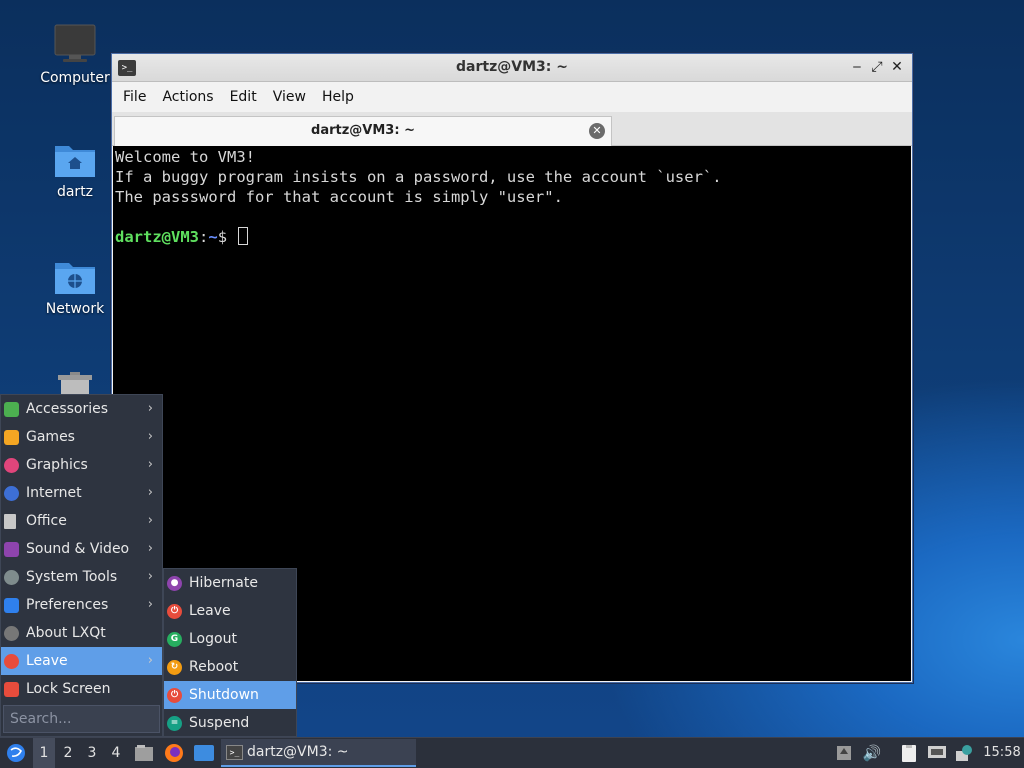  I want to click on clock: 15:58, so click(1002, 753).